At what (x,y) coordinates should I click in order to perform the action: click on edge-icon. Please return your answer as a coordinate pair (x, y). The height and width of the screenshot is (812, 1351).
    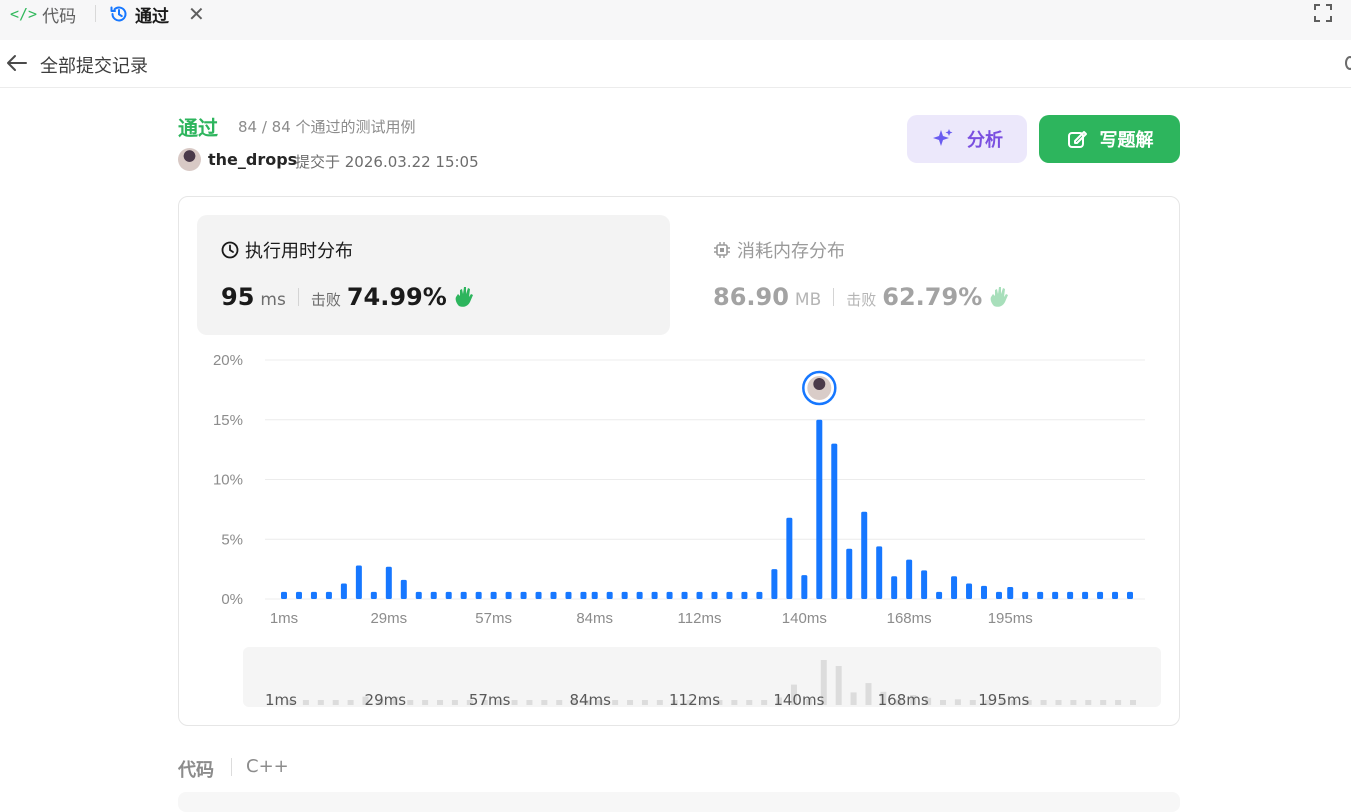
    Looking at the image, I should click on (1348, 63).